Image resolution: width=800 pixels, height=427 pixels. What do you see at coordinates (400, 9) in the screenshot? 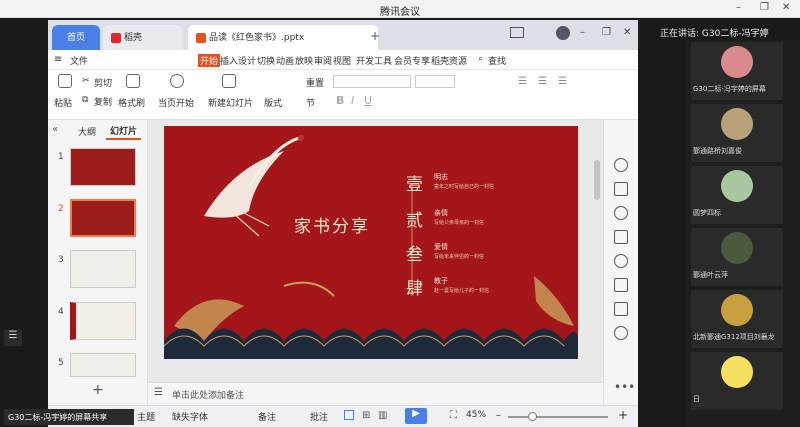
I see `meeting-title-bar: 腾讯会议 – ❐ ✕` at bounding box center [400, 9].